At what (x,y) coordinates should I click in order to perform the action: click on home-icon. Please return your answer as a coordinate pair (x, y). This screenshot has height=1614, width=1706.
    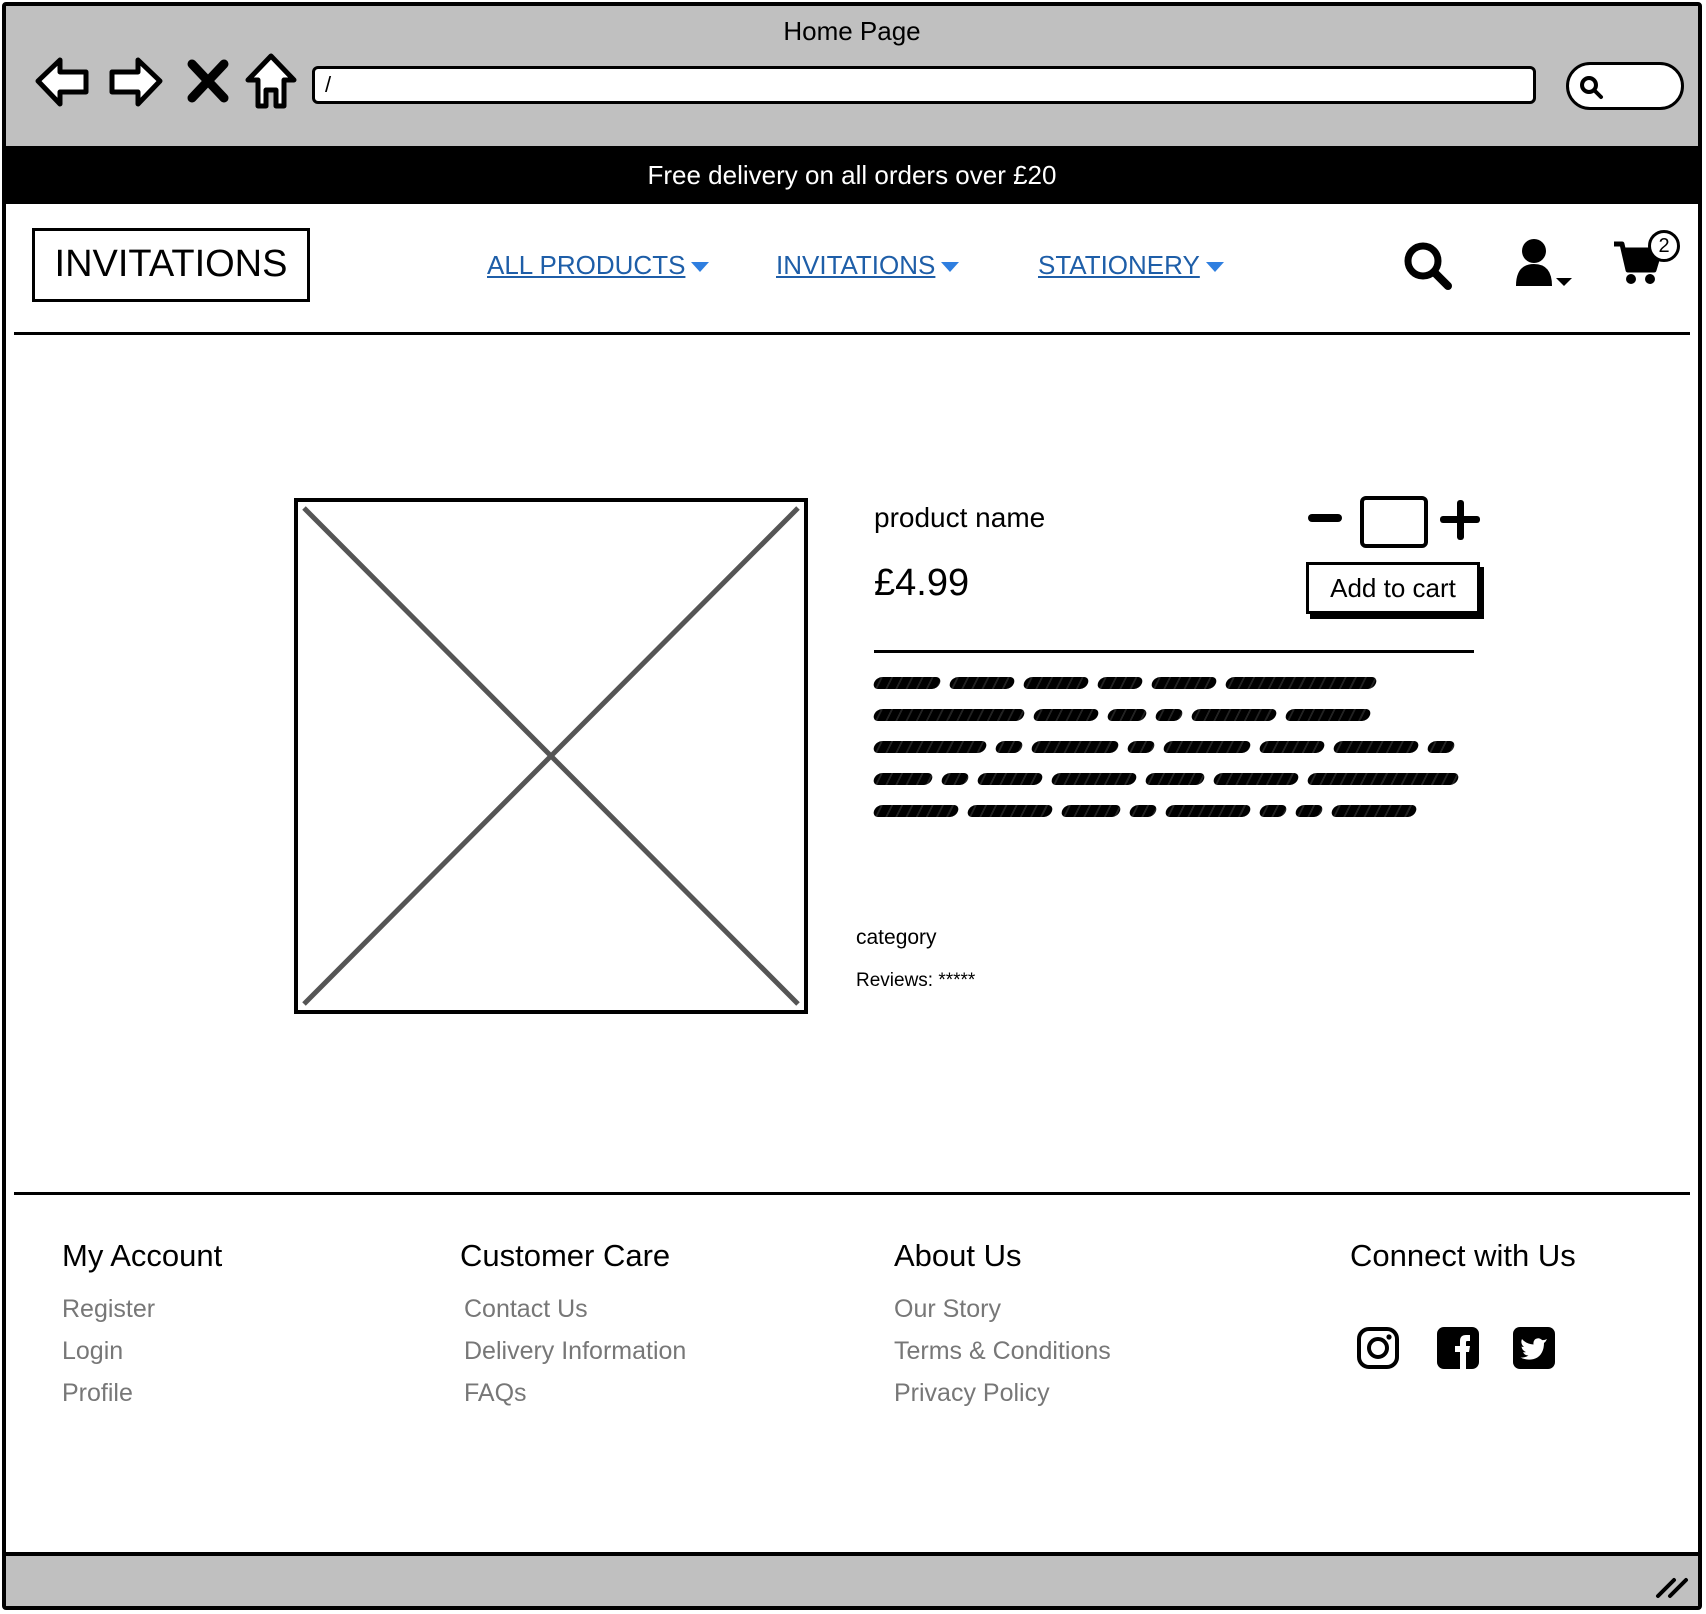
    Looking at the image, I should click on (271, 81).